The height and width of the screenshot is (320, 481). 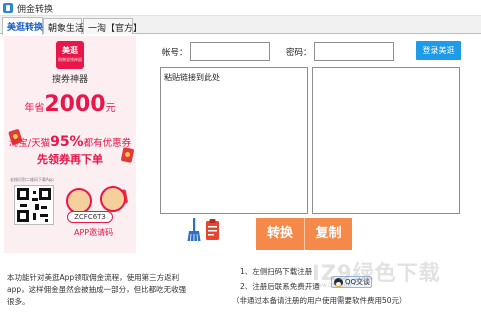 I want to click on invite-code: ZCFC6T3, so click(x=90, y=217).